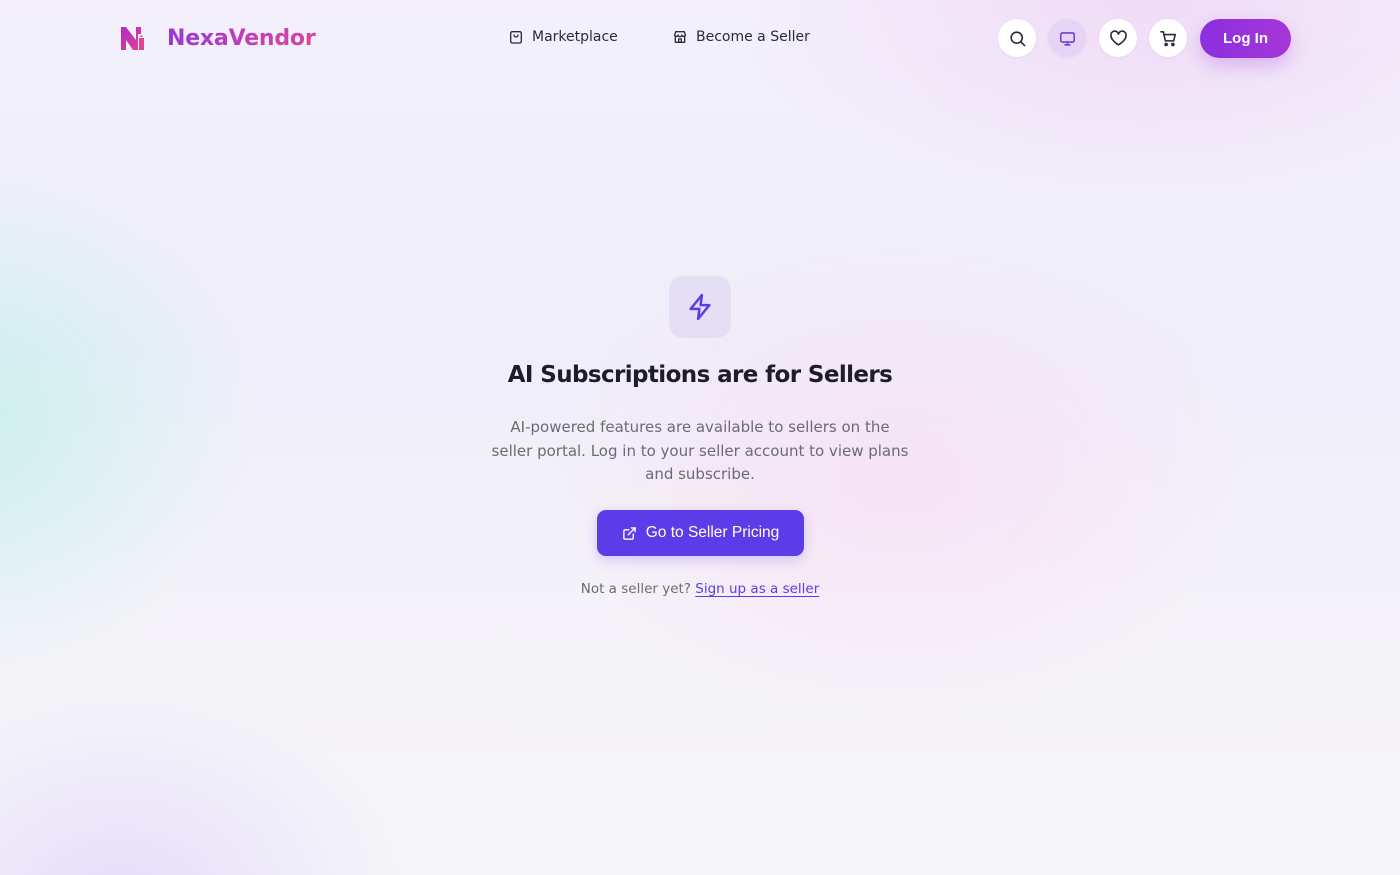 The width and height of the screenshot is (1400, 875). What do you see at coordinates (700, 375) in the screenshot?
I see `page-title: AI Subscriptions are for Sellers` at bounding box center [700, 375].